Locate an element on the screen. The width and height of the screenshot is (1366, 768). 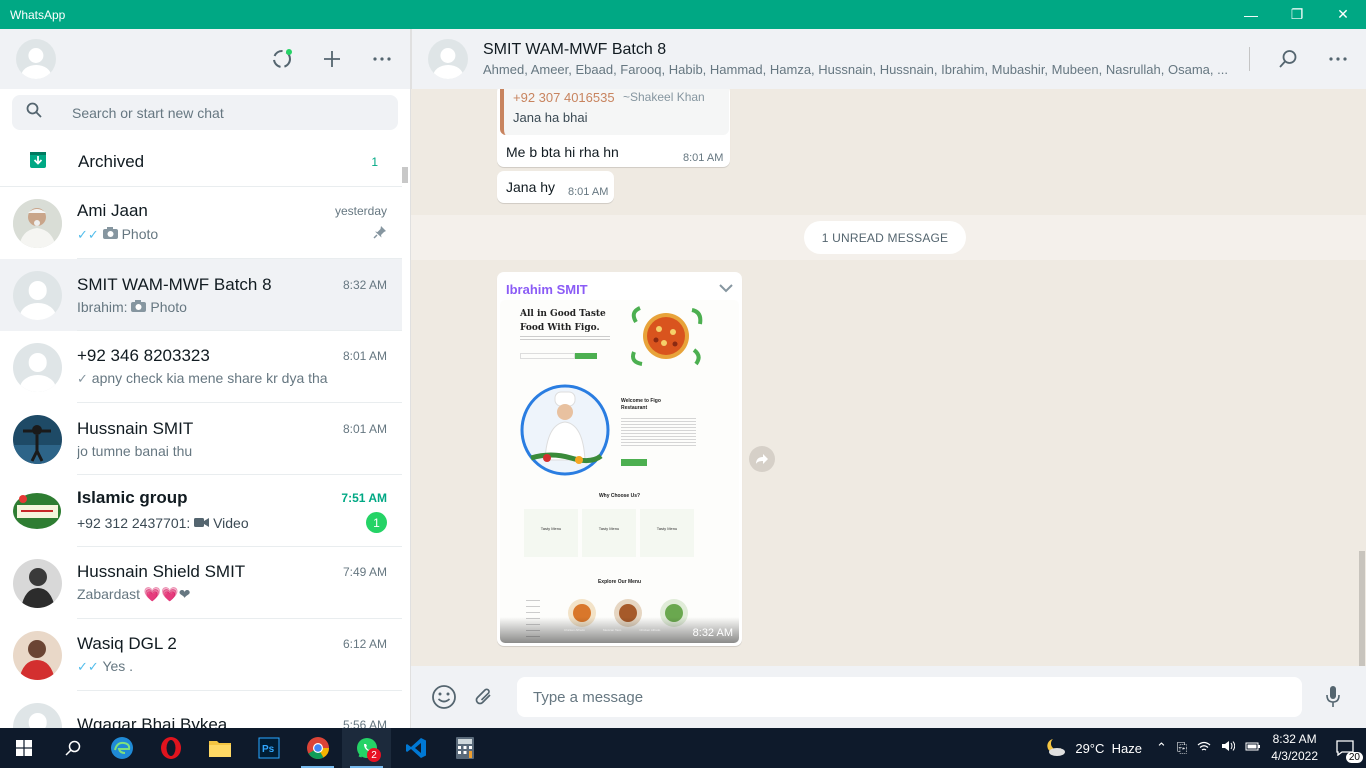
double-tick-icon: ✓✓ is located at coordinates (88, 234).